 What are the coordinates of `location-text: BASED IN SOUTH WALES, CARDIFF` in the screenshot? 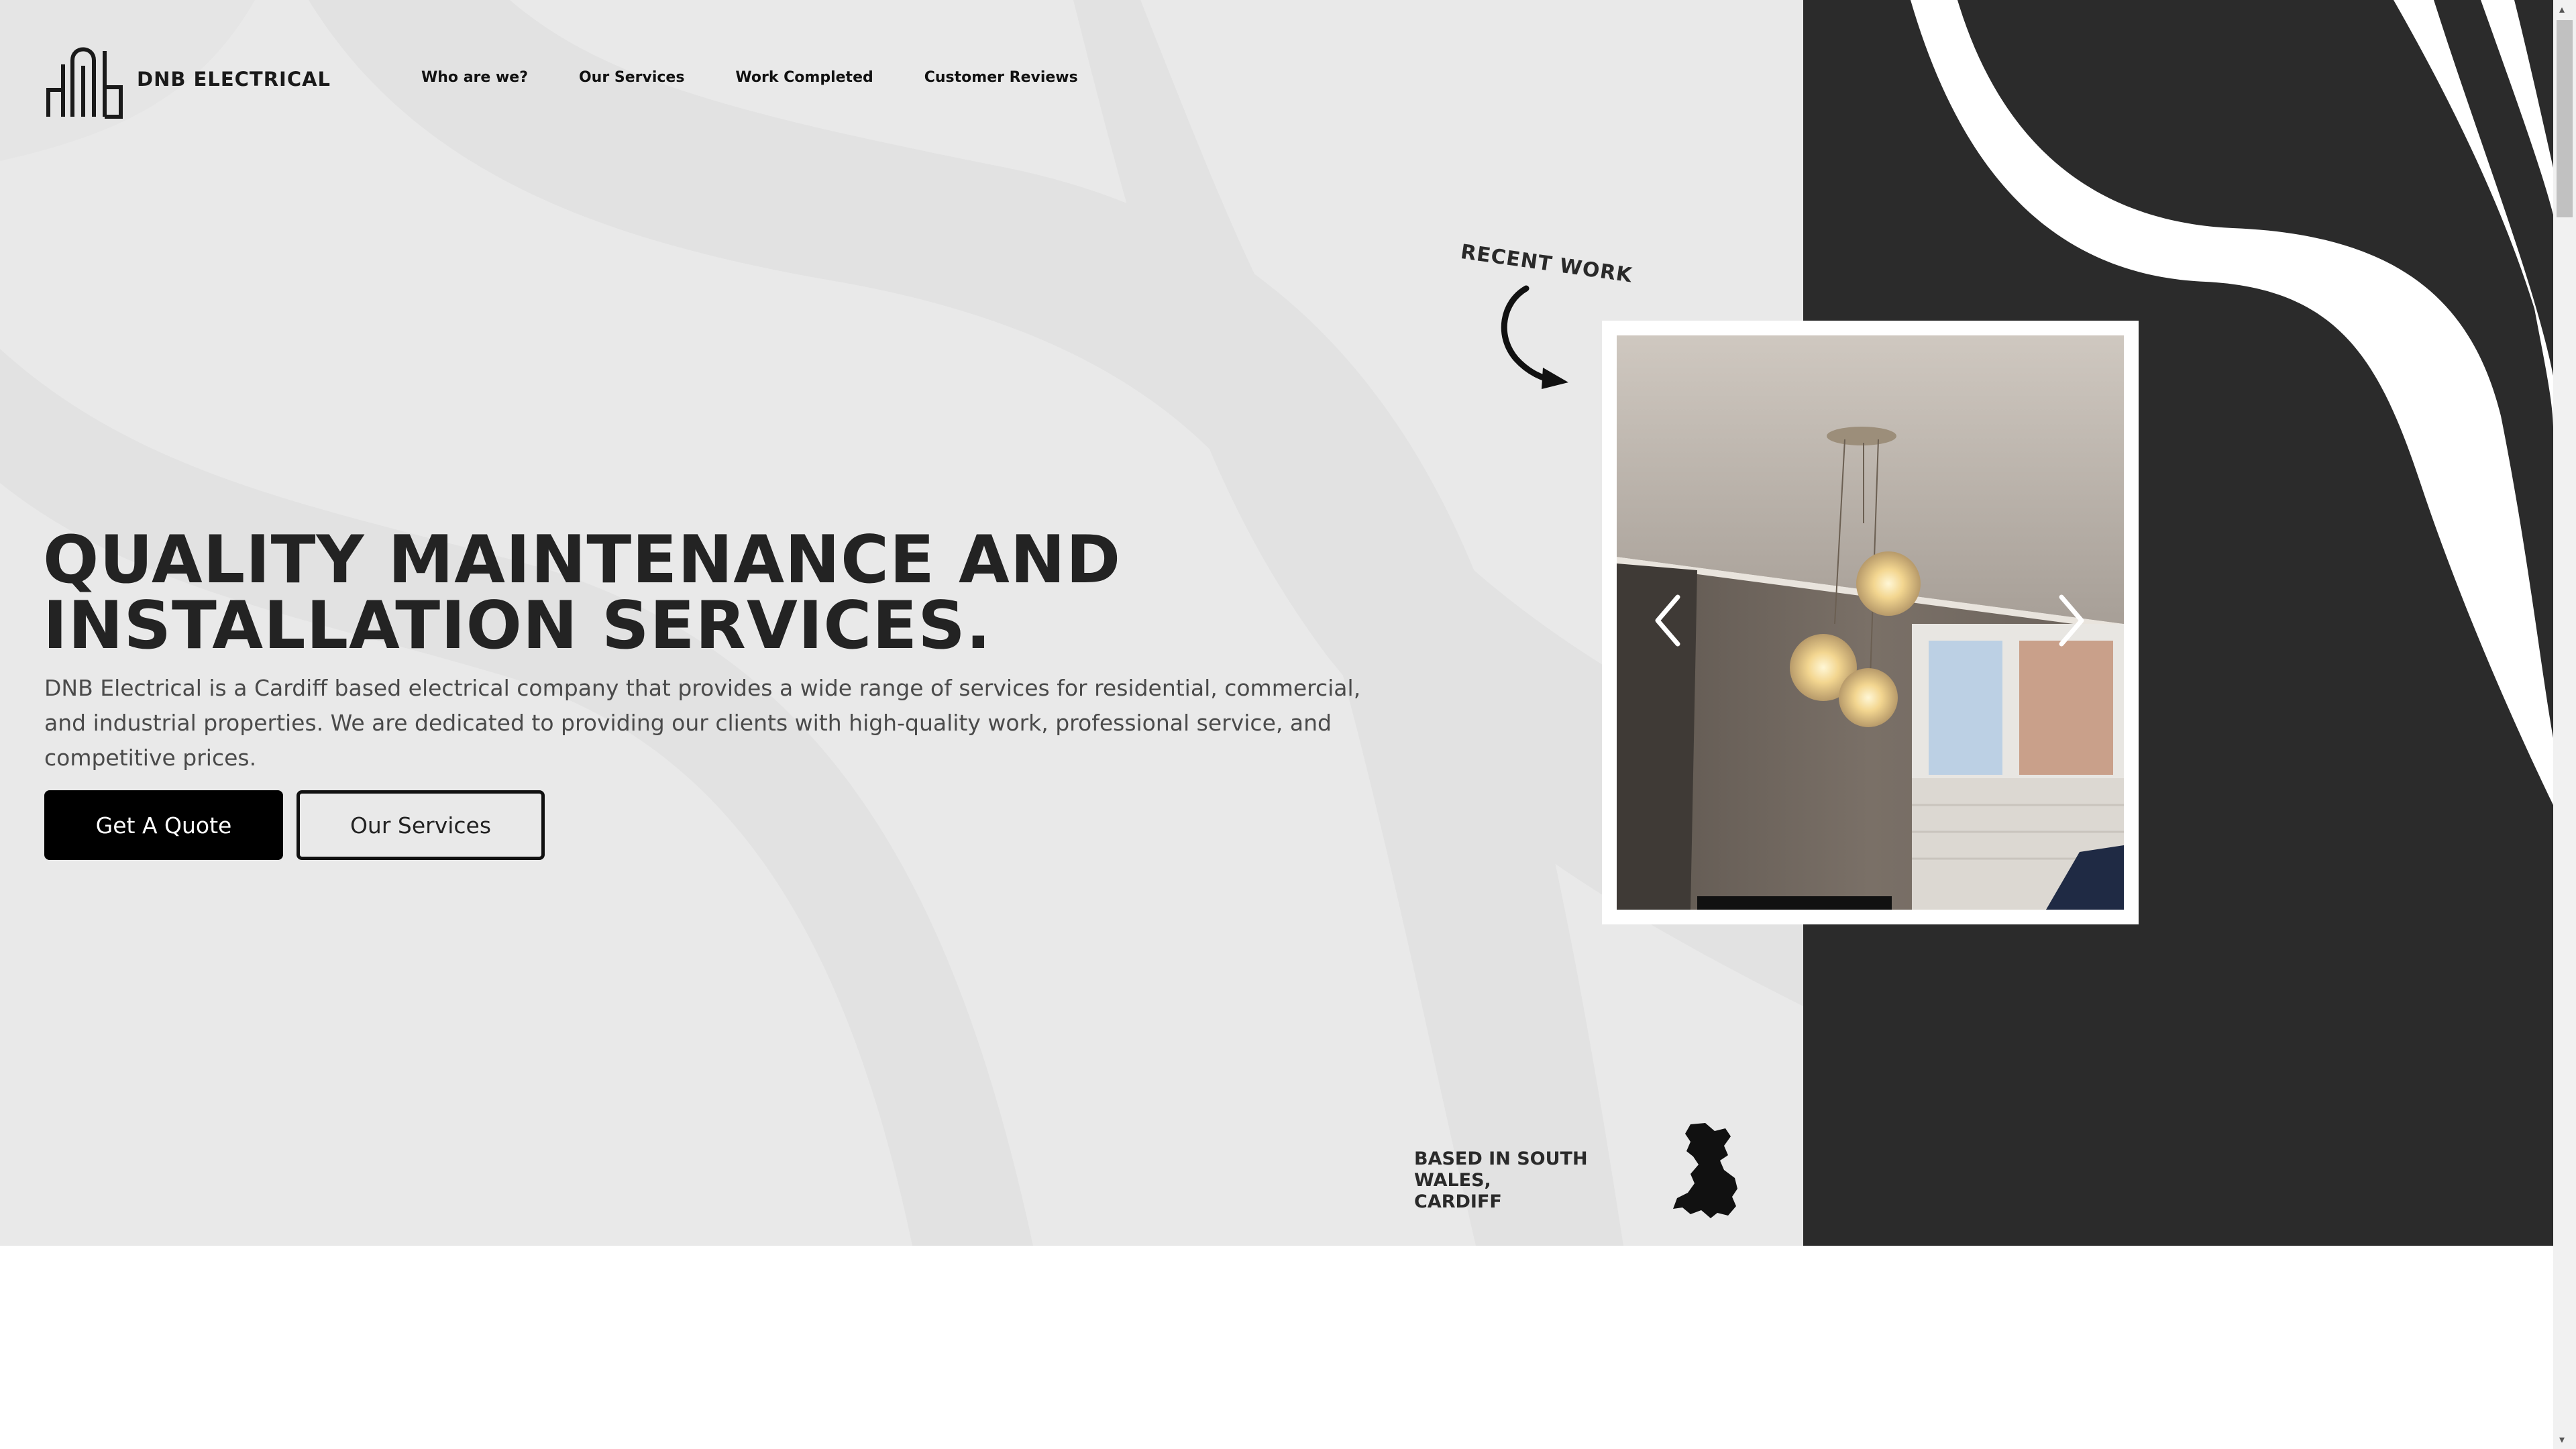 It's located at (1541, 1180).